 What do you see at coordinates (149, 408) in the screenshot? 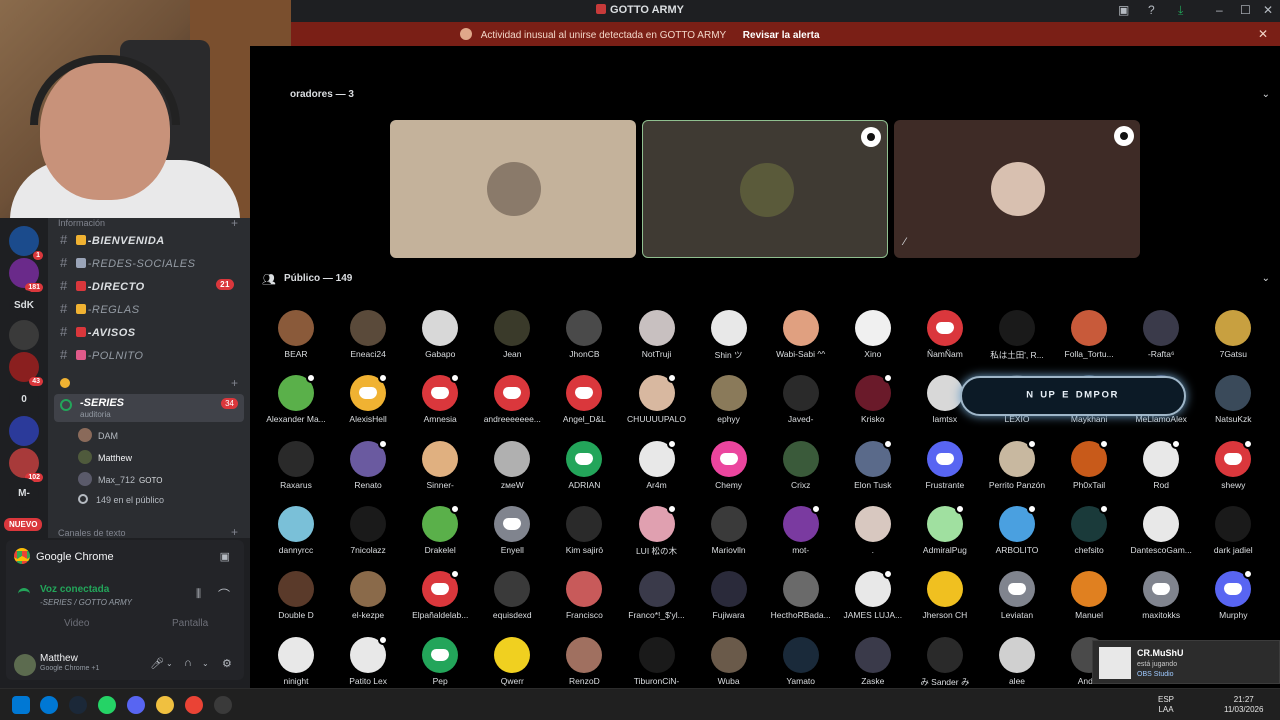
I see `voice-channel-series: -SERIES auditoria 34` at bounding box center [149, 408].